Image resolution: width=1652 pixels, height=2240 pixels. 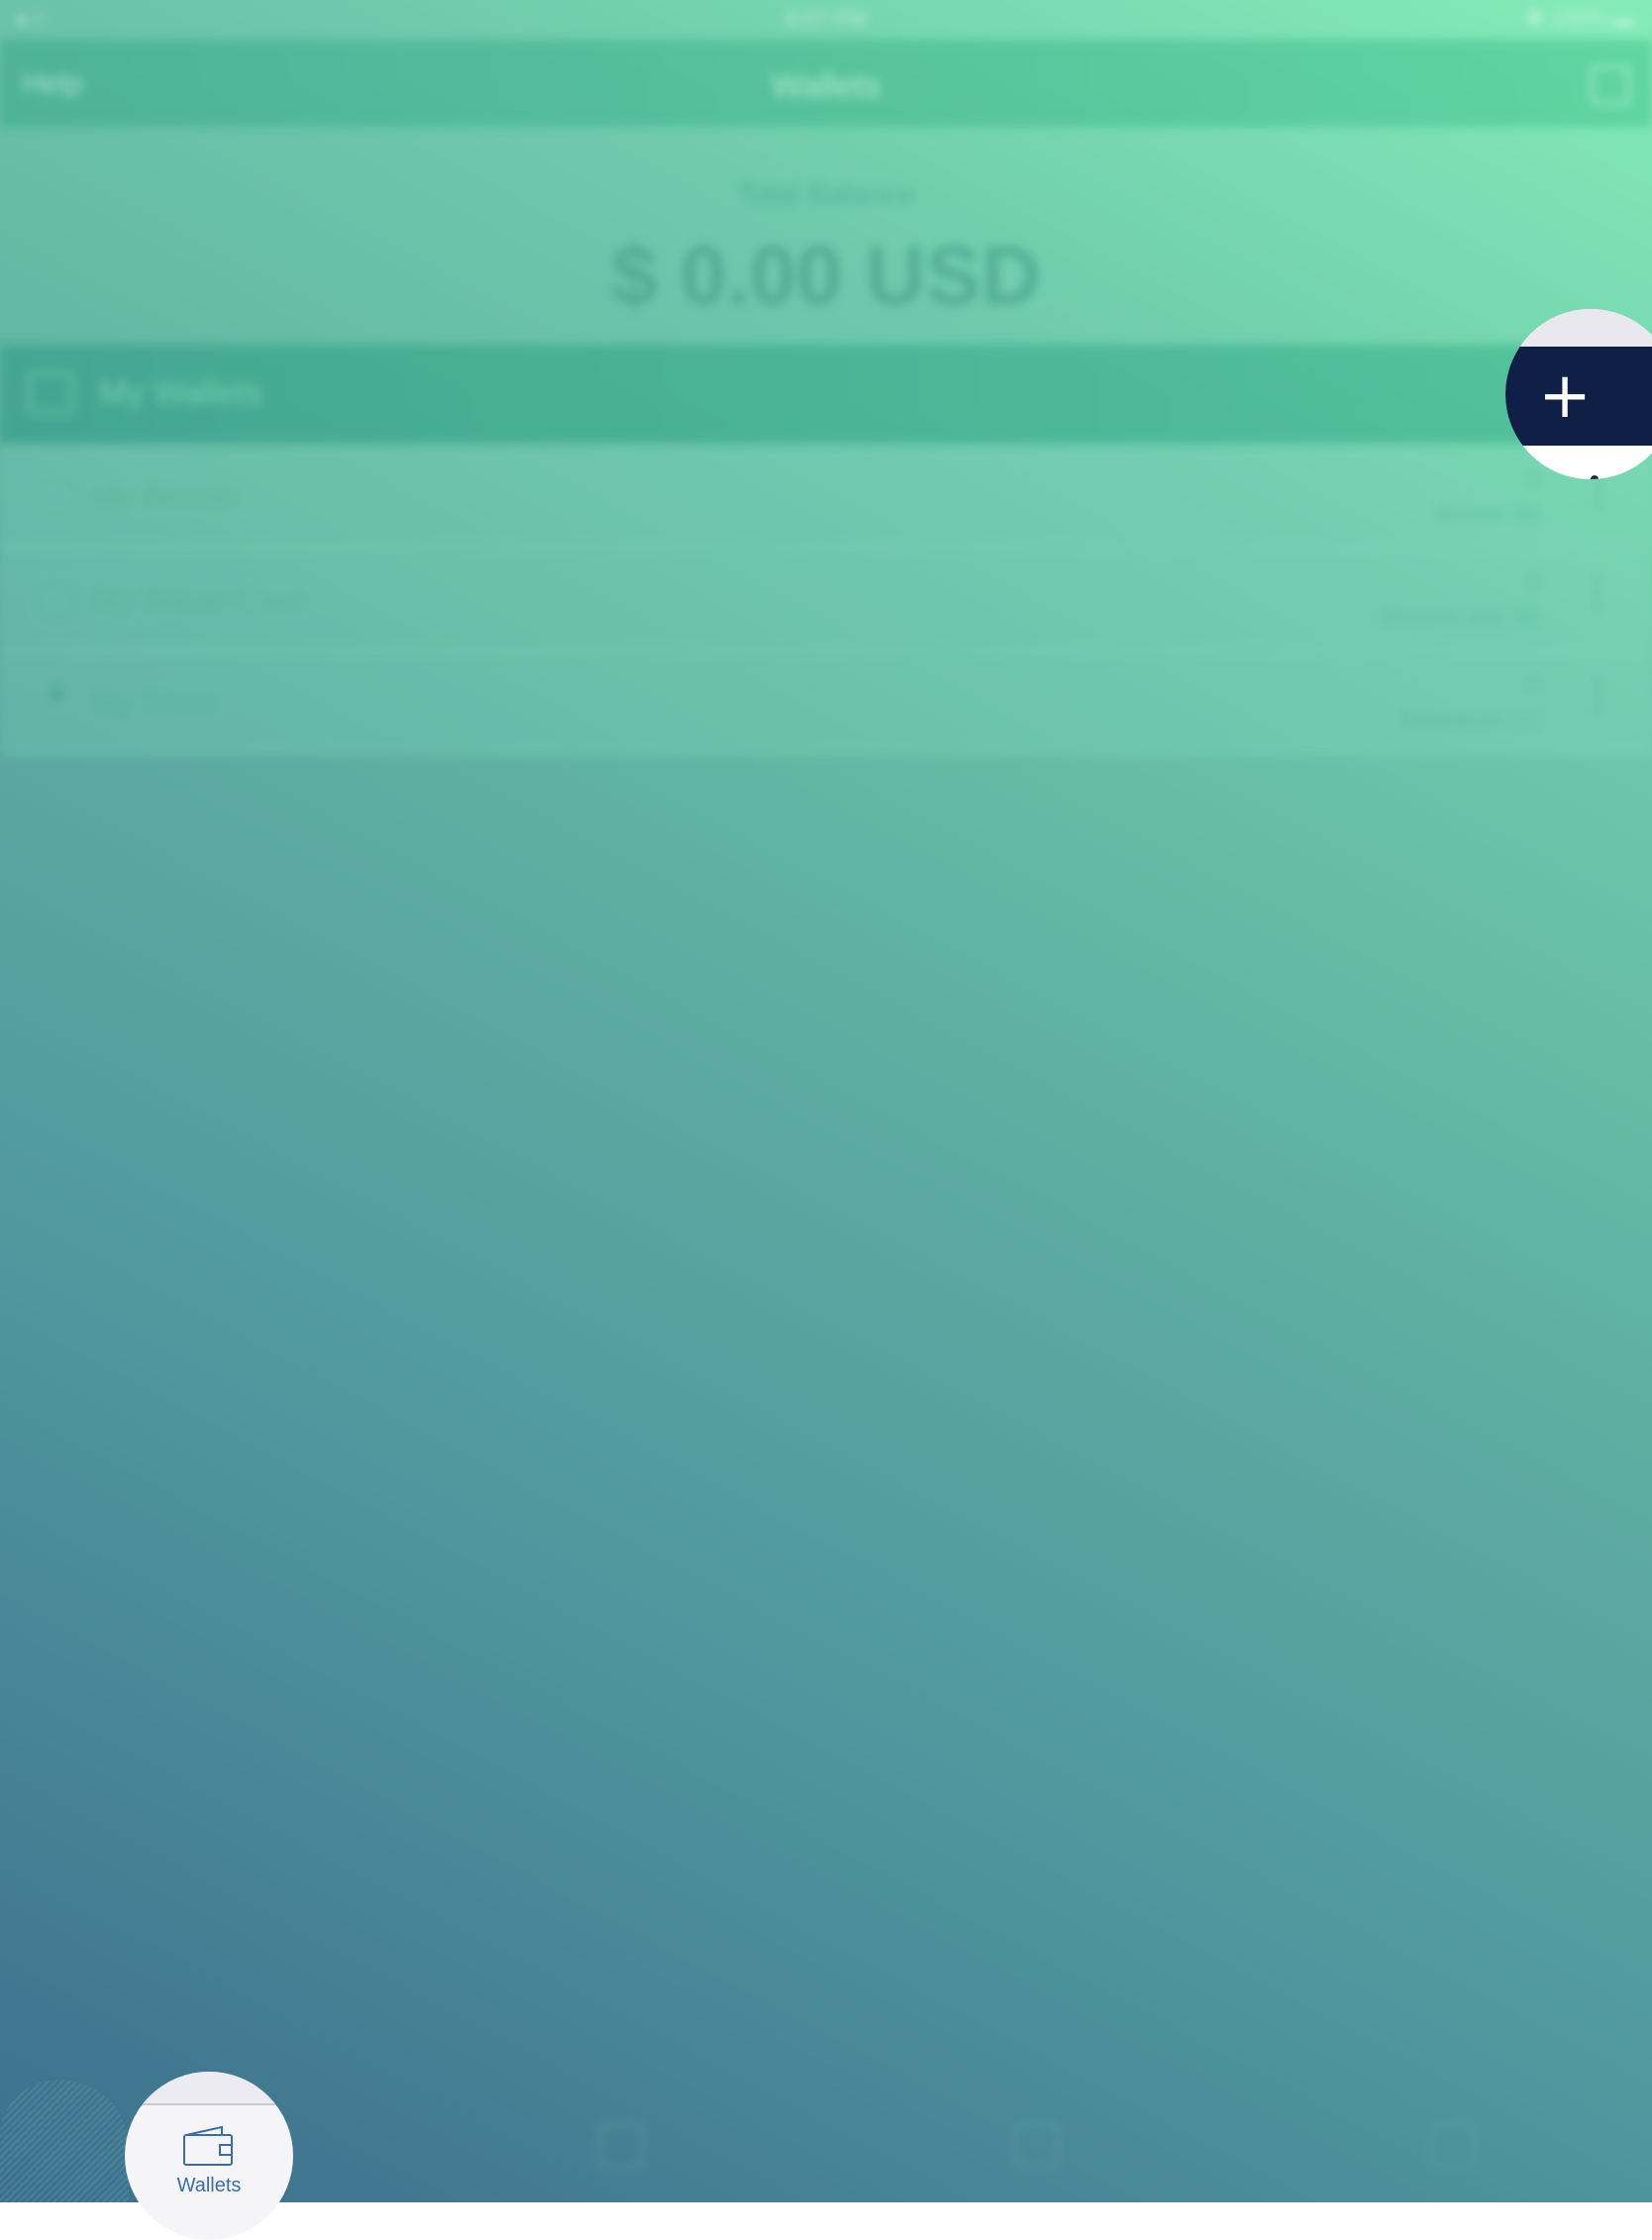 What do you see at coordinates (202, 600) in the screenshot?
I see `wallet-name: My BitcoinCash` at bounding box center [202, 600].